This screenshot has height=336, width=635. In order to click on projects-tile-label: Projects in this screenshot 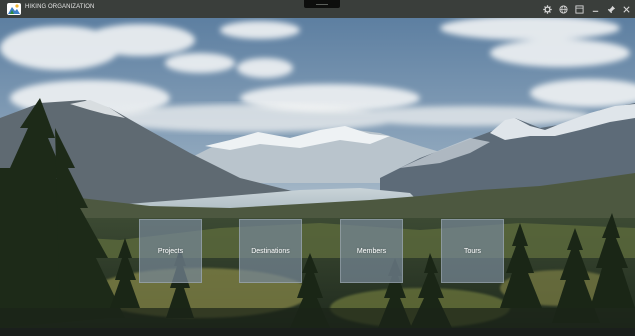, I will do `click(170, 251)`.